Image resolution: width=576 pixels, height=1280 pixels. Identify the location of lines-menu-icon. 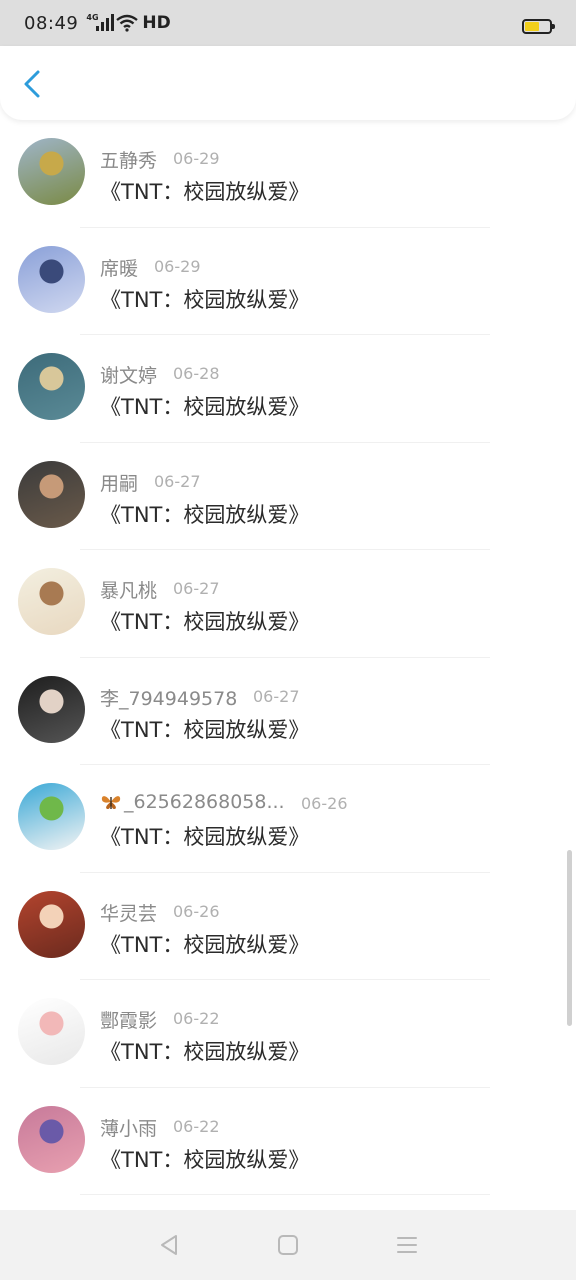
(406, 1245).